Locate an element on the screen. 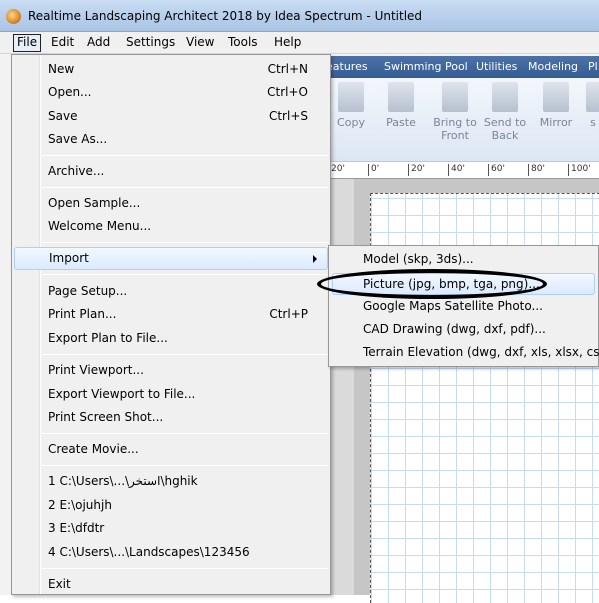  horizontal-ruler: 20' 0' 20' 40' 60' 80' 100' is located at coordinates (463, 170).